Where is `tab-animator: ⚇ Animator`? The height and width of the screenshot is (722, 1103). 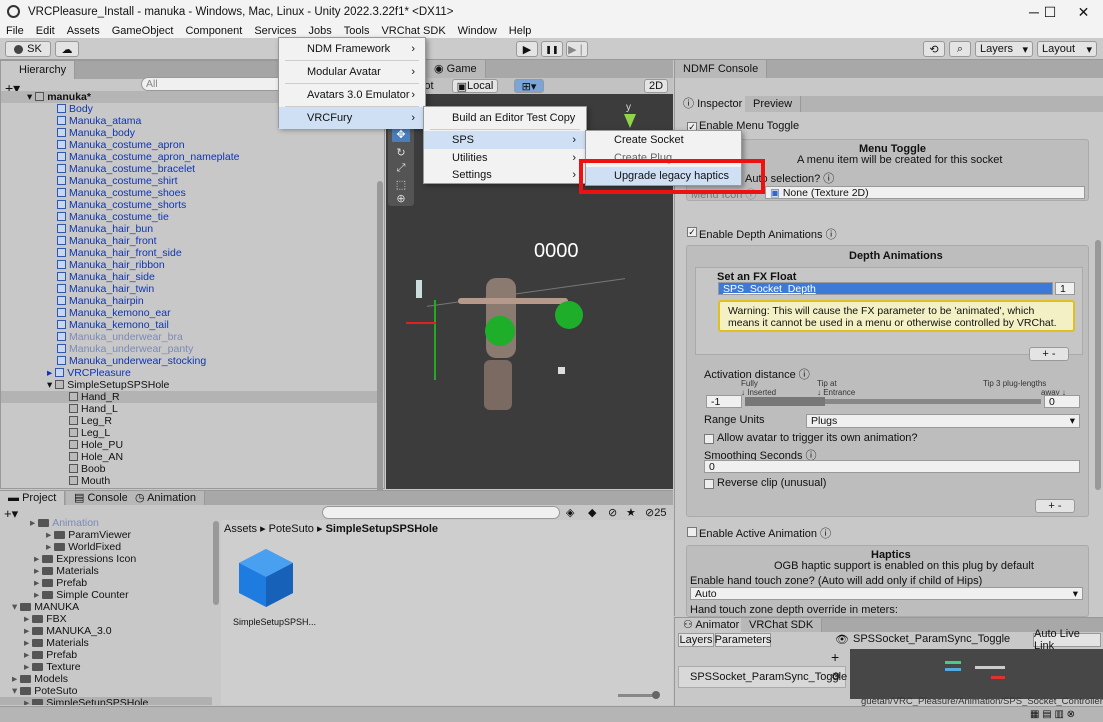 tab-animator: ⚇ Animator is located at coordinates (712, 625).